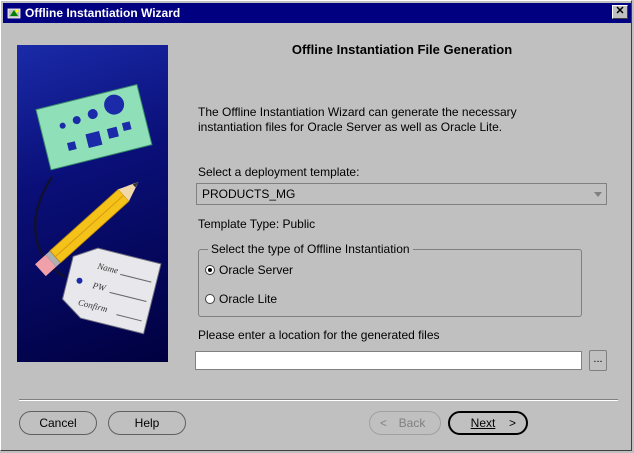 This screenshot has width=634, height=453. I want to click on back-button: < Back, so click(405, 423).